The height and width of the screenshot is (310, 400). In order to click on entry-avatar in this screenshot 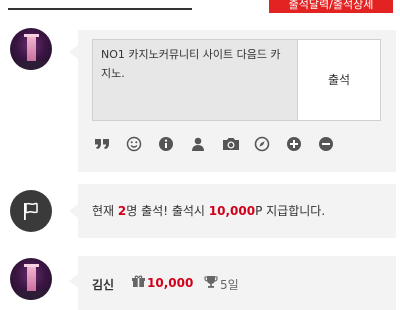, I will do `click(31, 279)`.